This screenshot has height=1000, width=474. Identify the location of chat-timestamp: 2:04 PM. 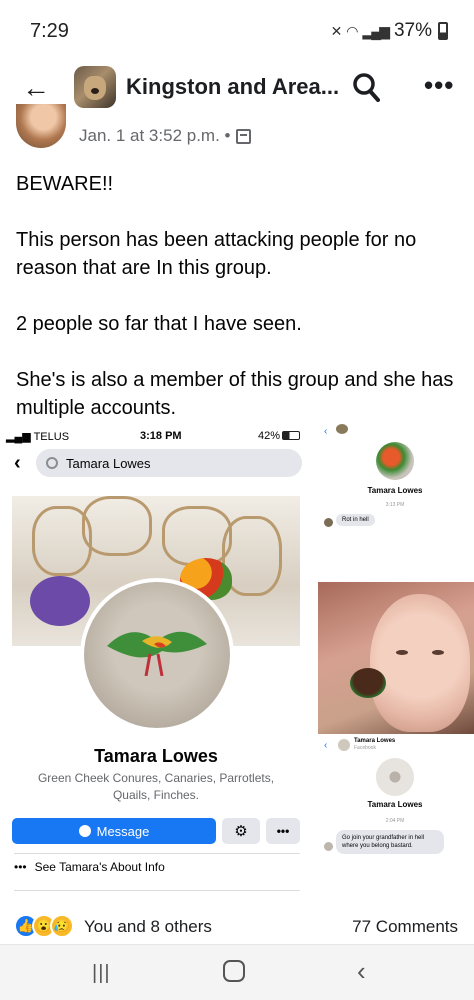
(395, 821).